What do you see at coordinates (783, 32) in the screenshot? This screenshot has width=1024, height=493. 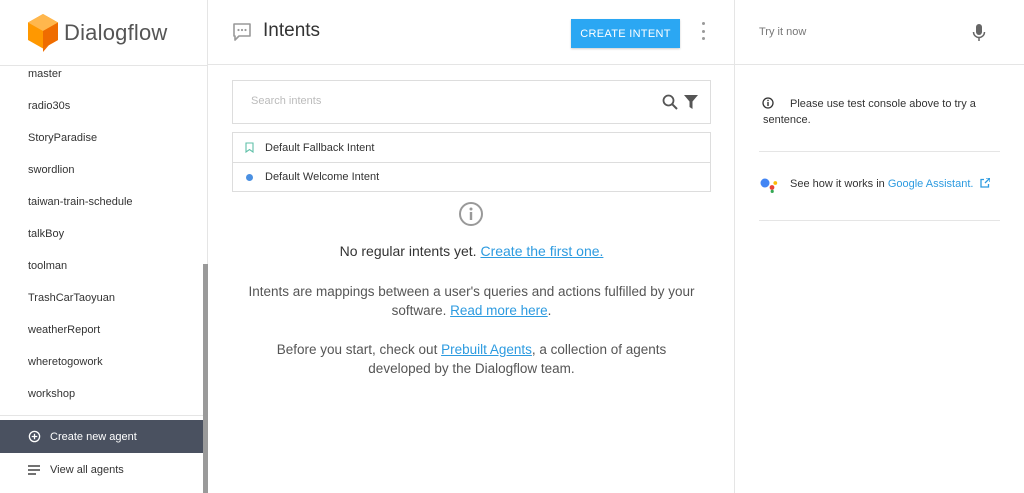 I see `try-it-now-label: Try it now` at bounding box center [783, 32].